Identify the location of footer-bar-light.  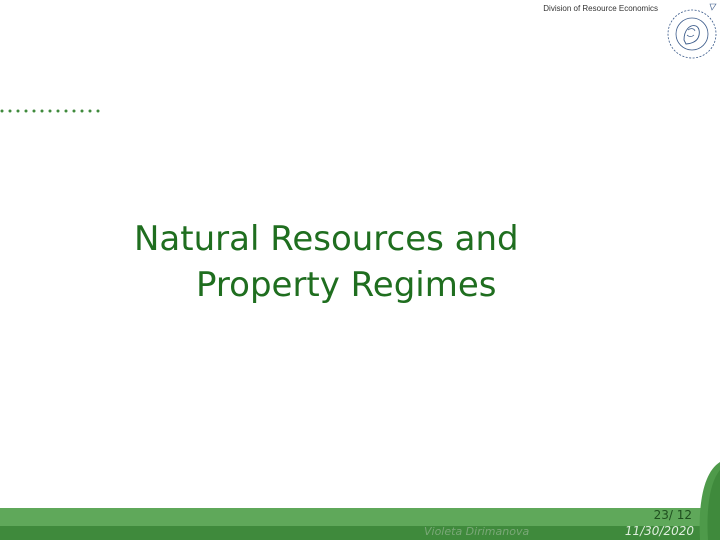
(360, 517).